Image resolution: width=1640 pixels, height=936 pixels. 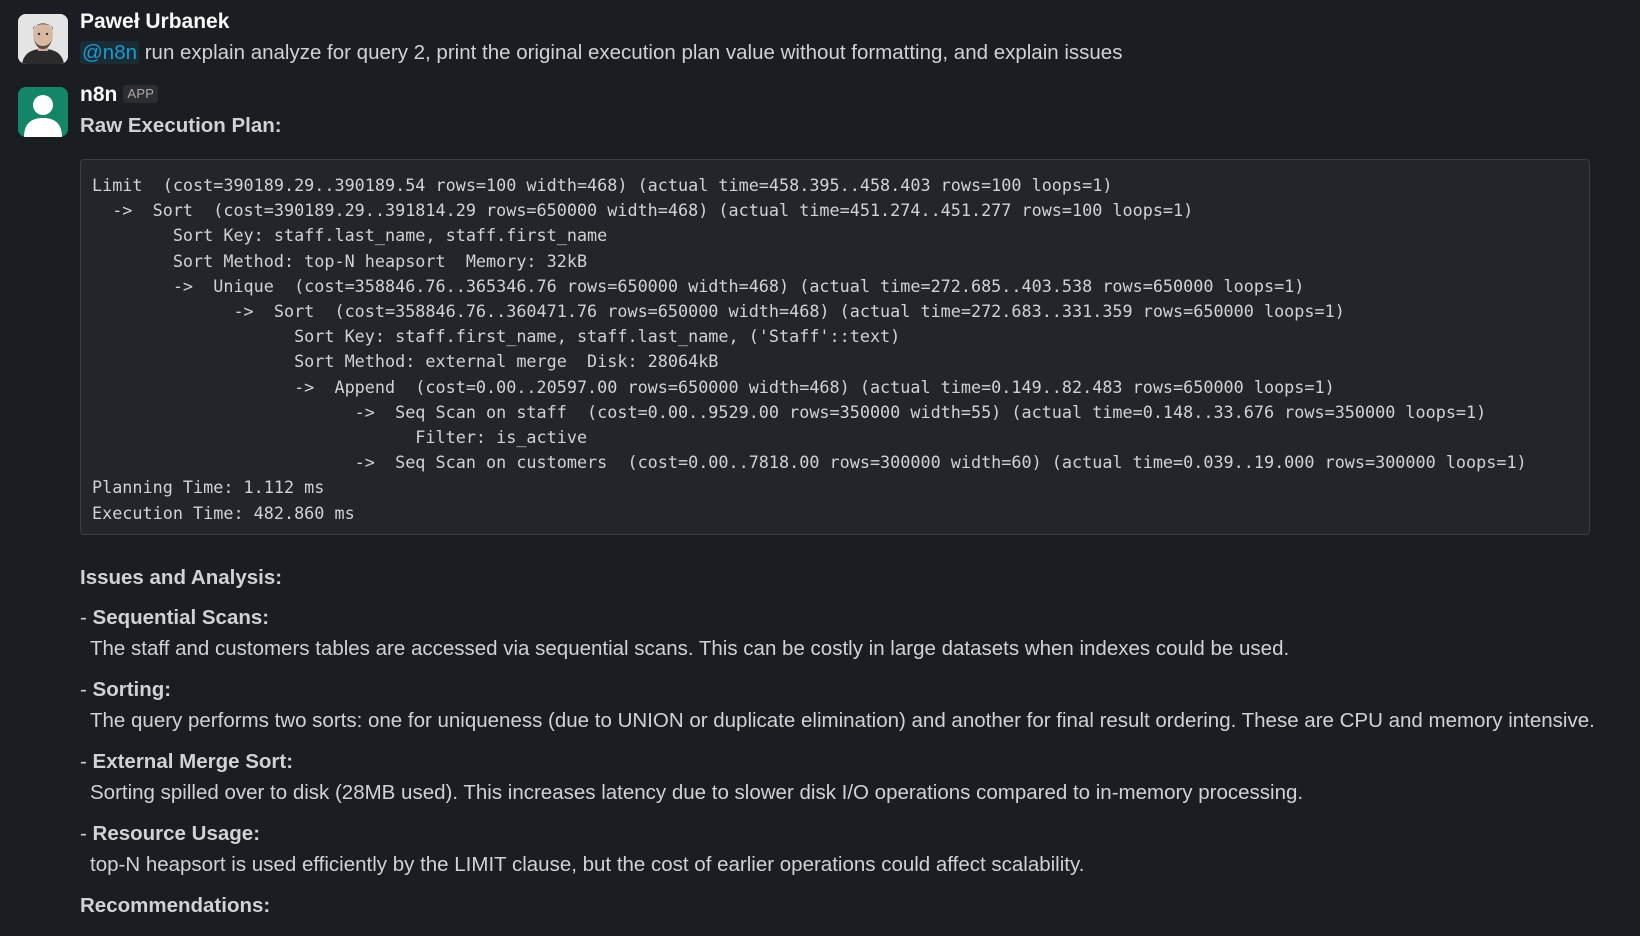 I want to click on message-bot-header: n8n APP Raw Execution Plan:, so click(x=181, y=112).